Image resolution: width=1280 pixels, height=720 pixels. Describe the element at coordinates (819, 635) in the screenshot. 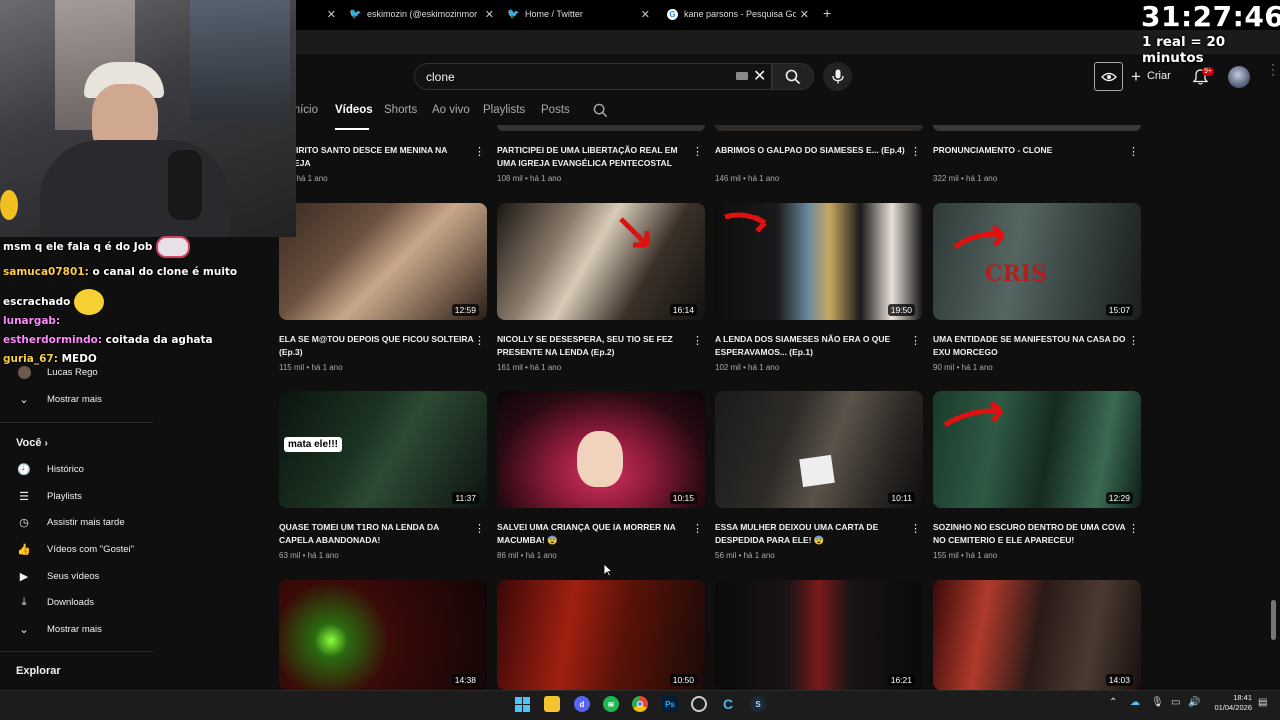

I see `video-thumbnail: 16:21` at that location.